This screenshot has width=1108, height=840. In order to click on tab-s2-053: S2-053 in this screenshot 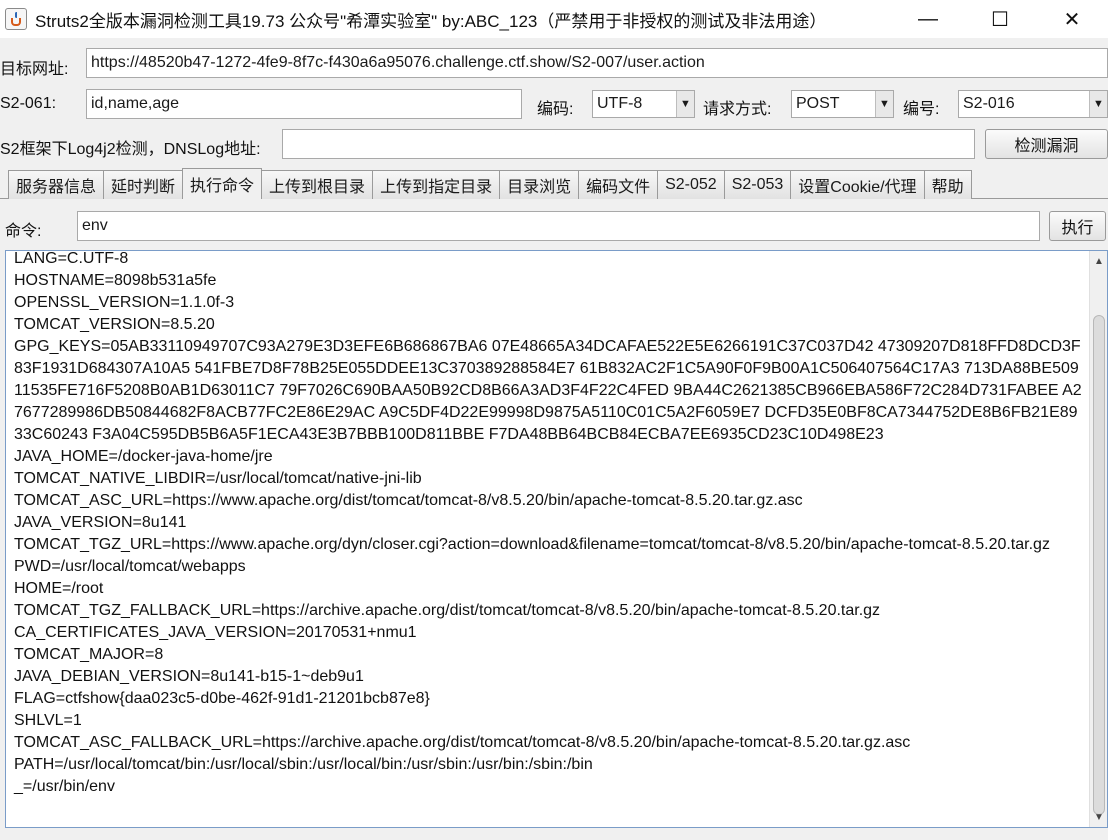, I will do `click(757, 184)`.